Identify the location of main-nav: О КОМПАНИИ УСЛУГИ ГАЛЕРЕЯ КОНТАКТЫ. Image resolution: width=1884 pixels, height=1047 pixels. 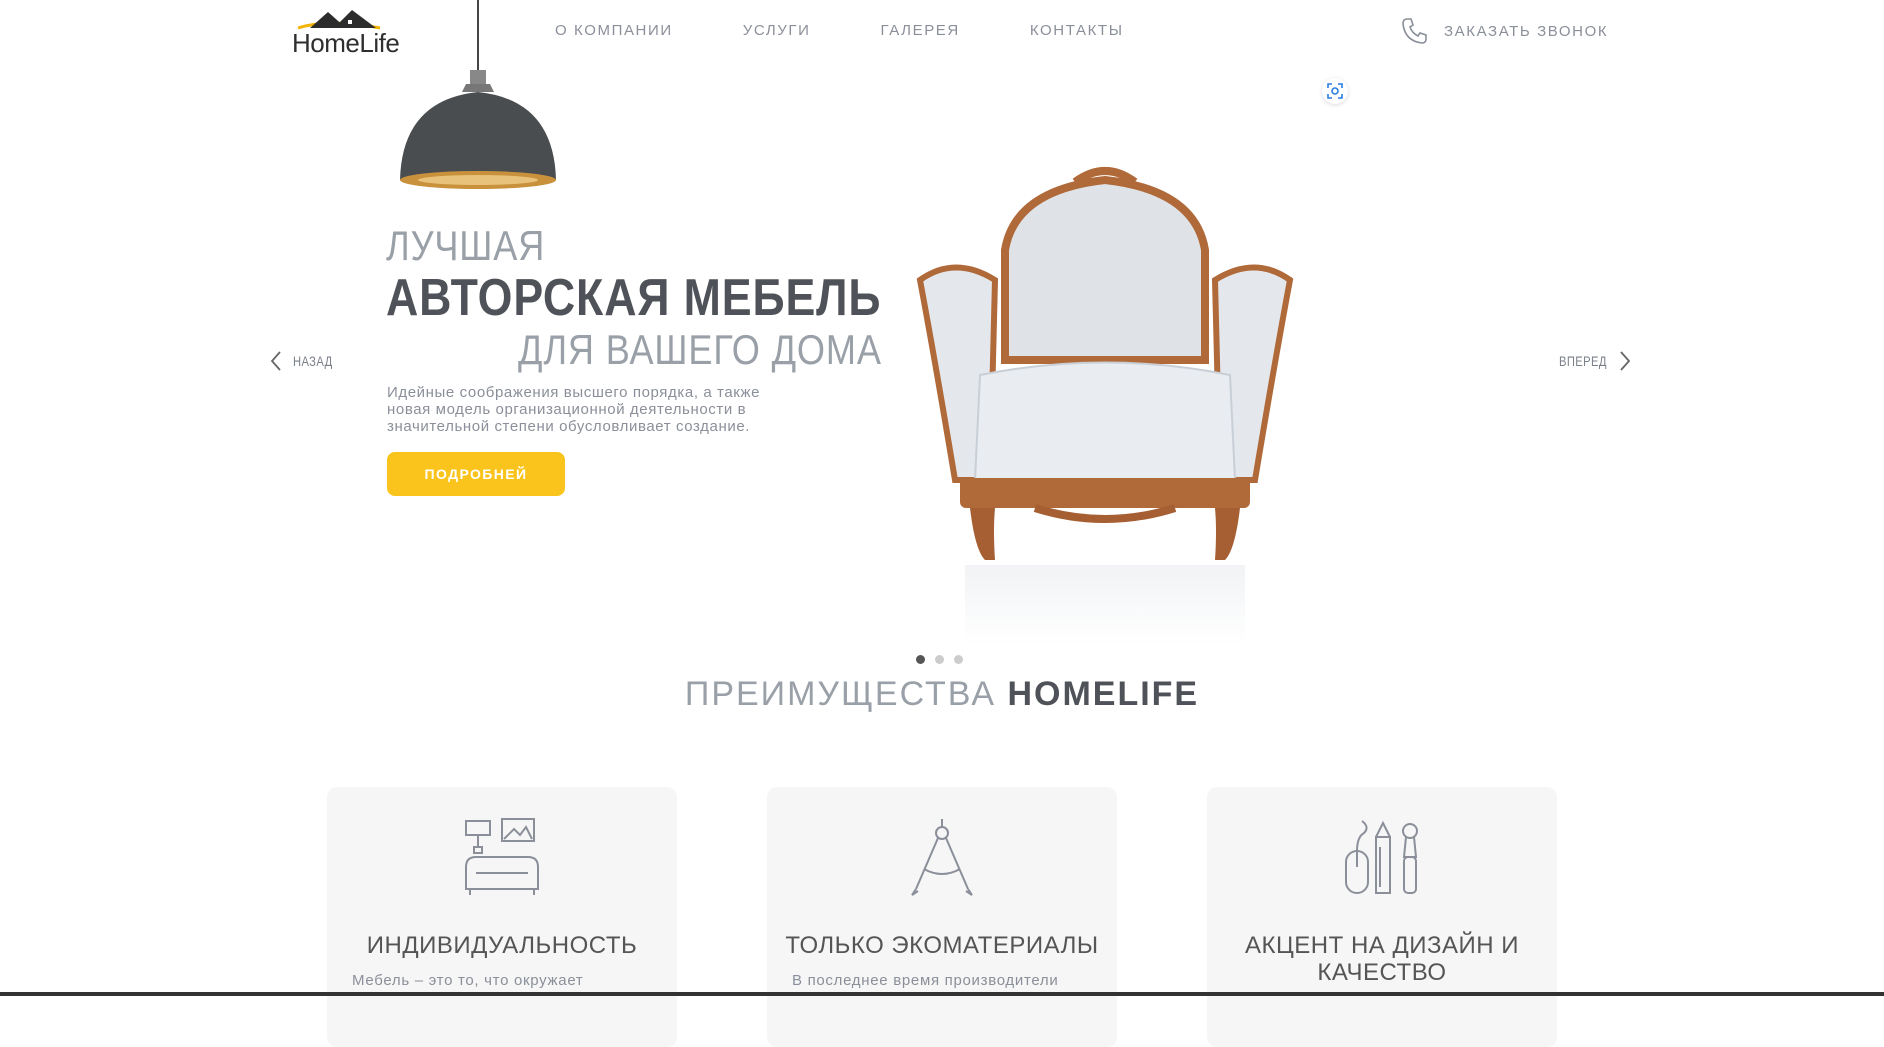
(839, 30).